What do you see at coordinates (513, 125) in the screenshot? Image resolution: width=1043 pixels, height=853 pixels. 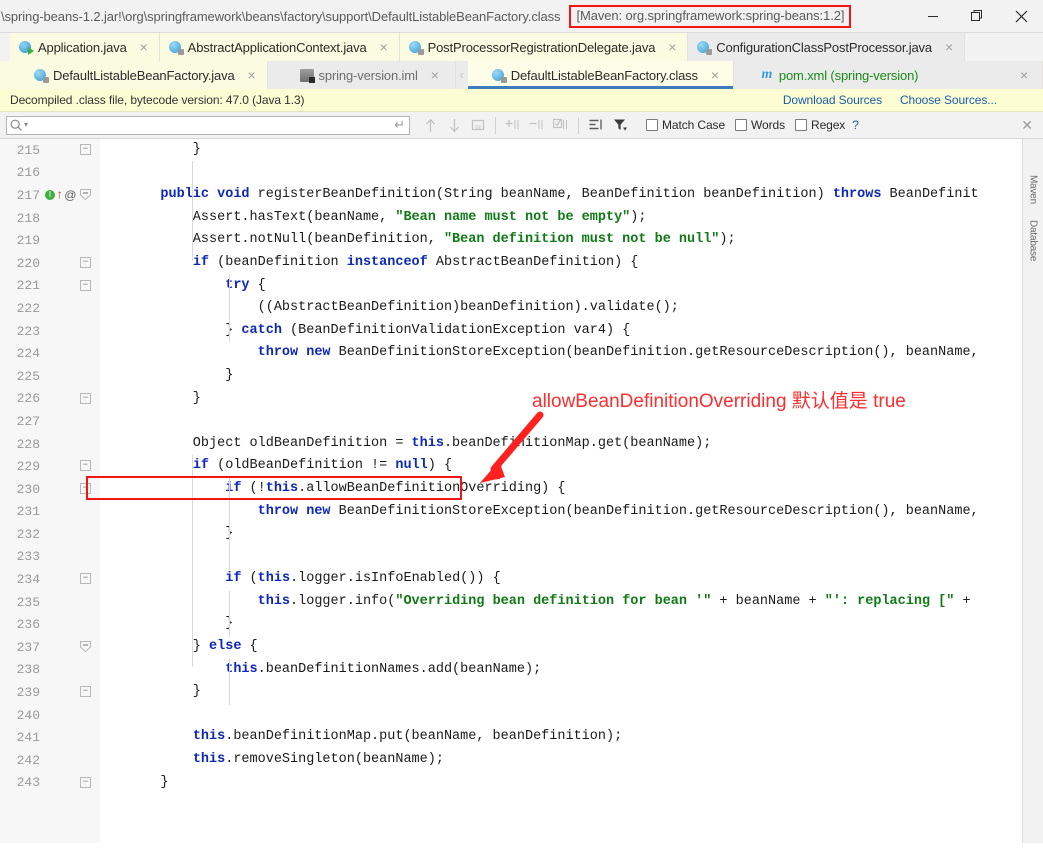 I see `add-line-icon` at bounding box center [513, 125].